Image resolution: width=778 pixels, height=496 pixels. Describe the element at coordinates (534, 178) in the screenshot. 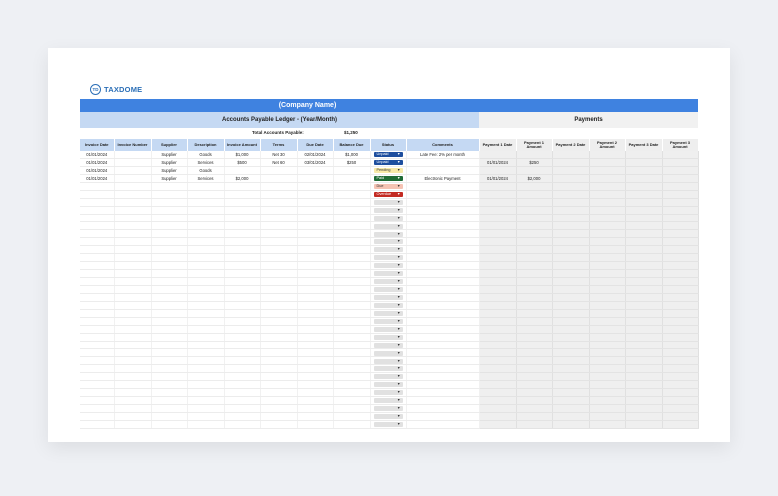

I see `table-cell: $2,000` at that location.